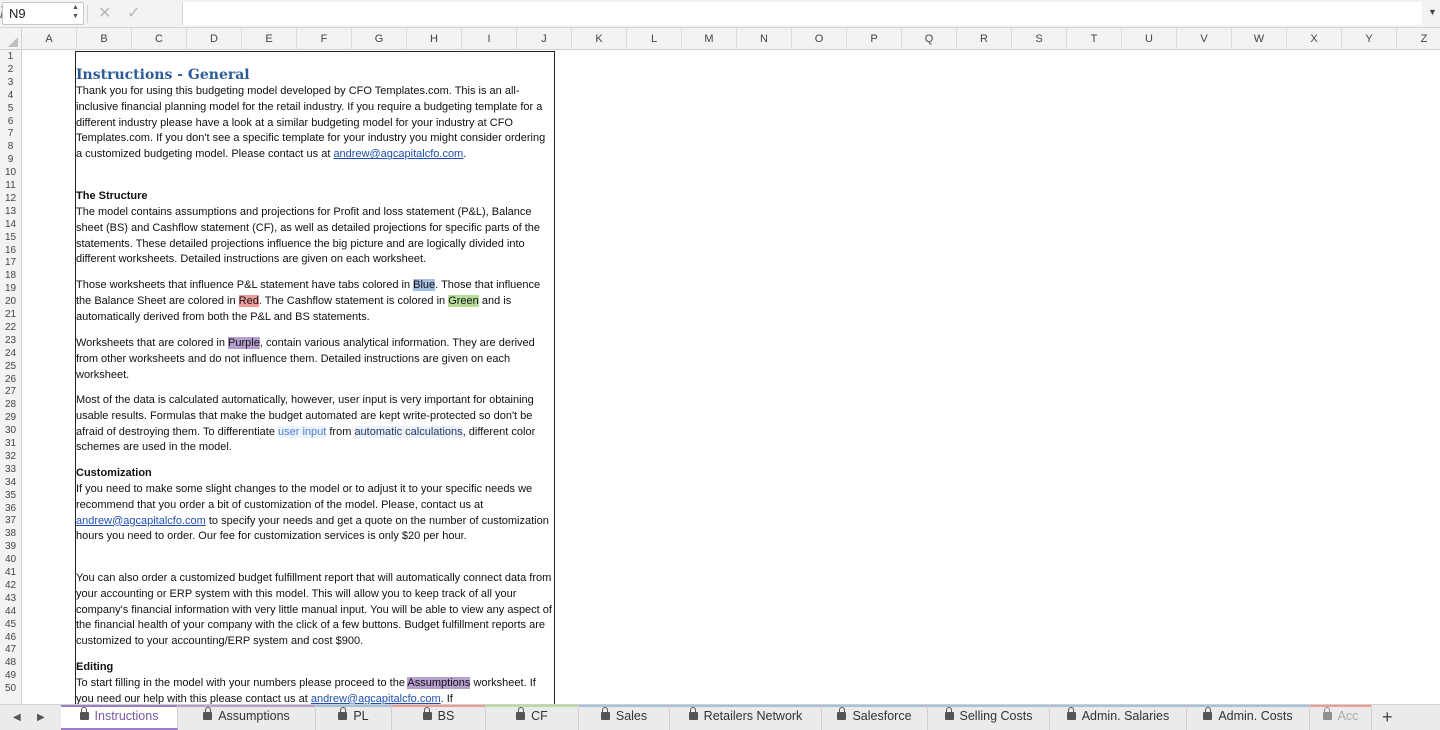 The image size is (1440, 730). What do you see at coordinates (10, 173) in the screenshot?
I see `row-header-10: 10` at bounding box center [10, 173].